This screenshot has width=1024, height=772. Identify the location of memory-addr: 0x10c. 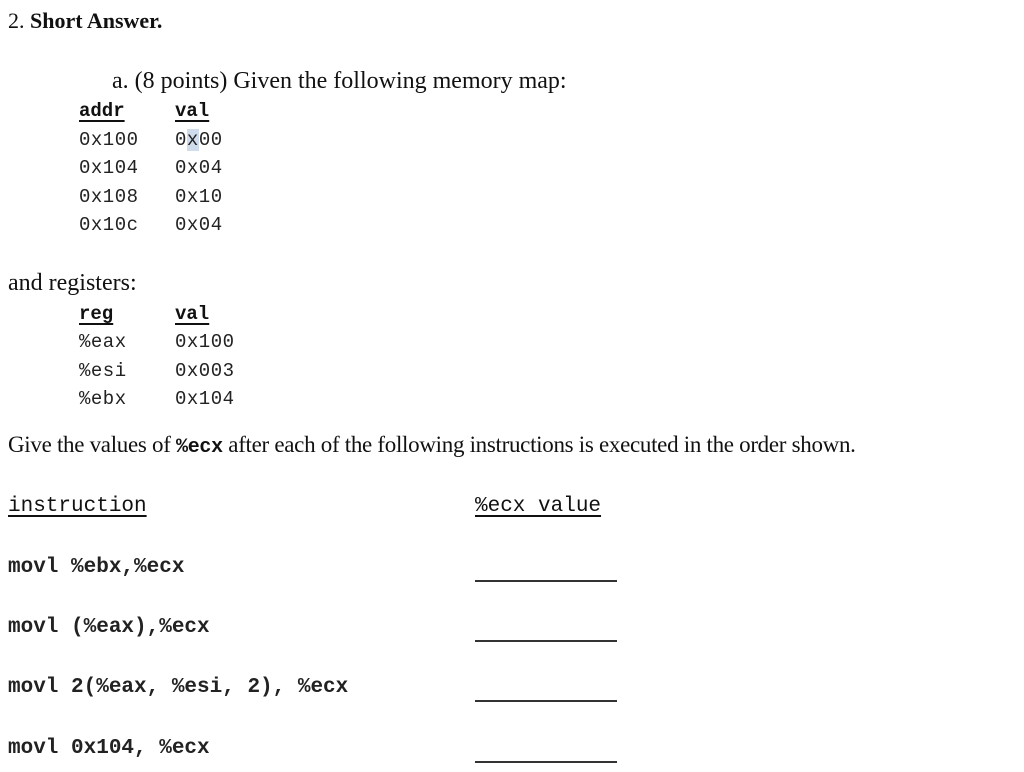
(109, 225).